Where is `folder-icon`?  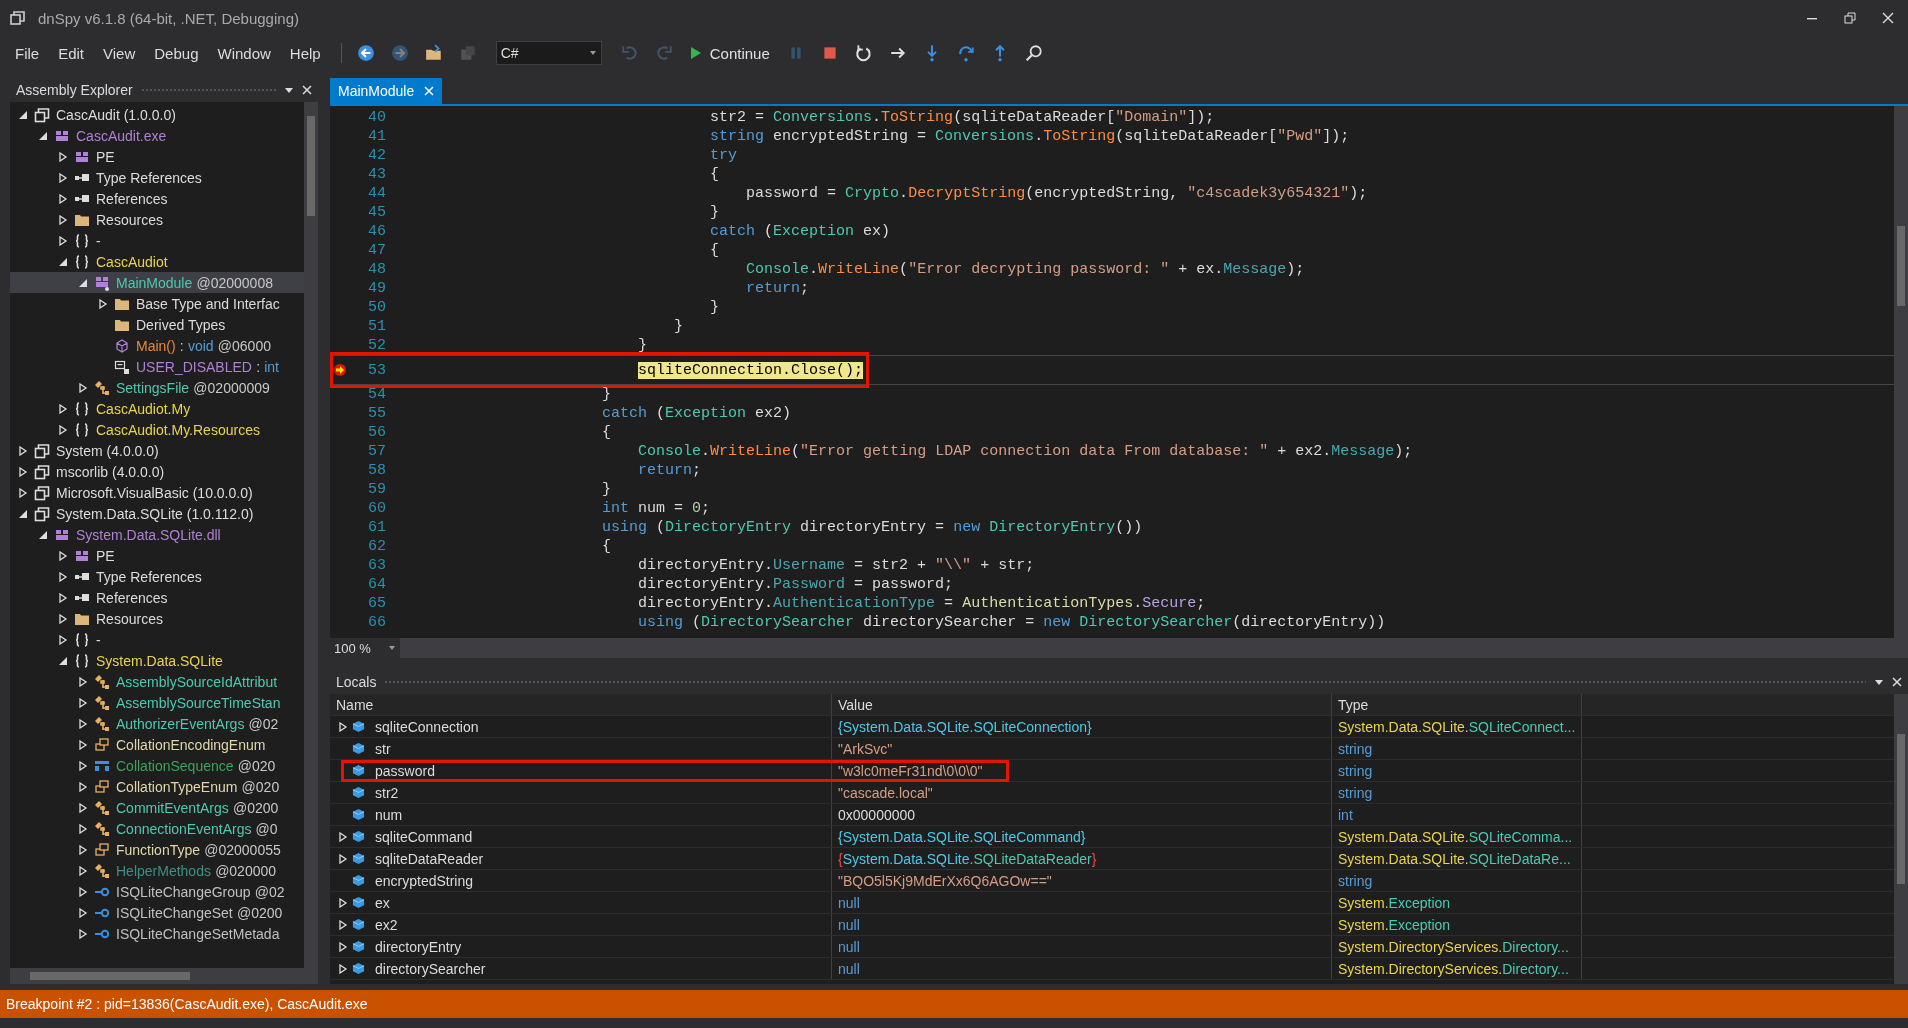
folder-icon is located at coordinates (433, 53).